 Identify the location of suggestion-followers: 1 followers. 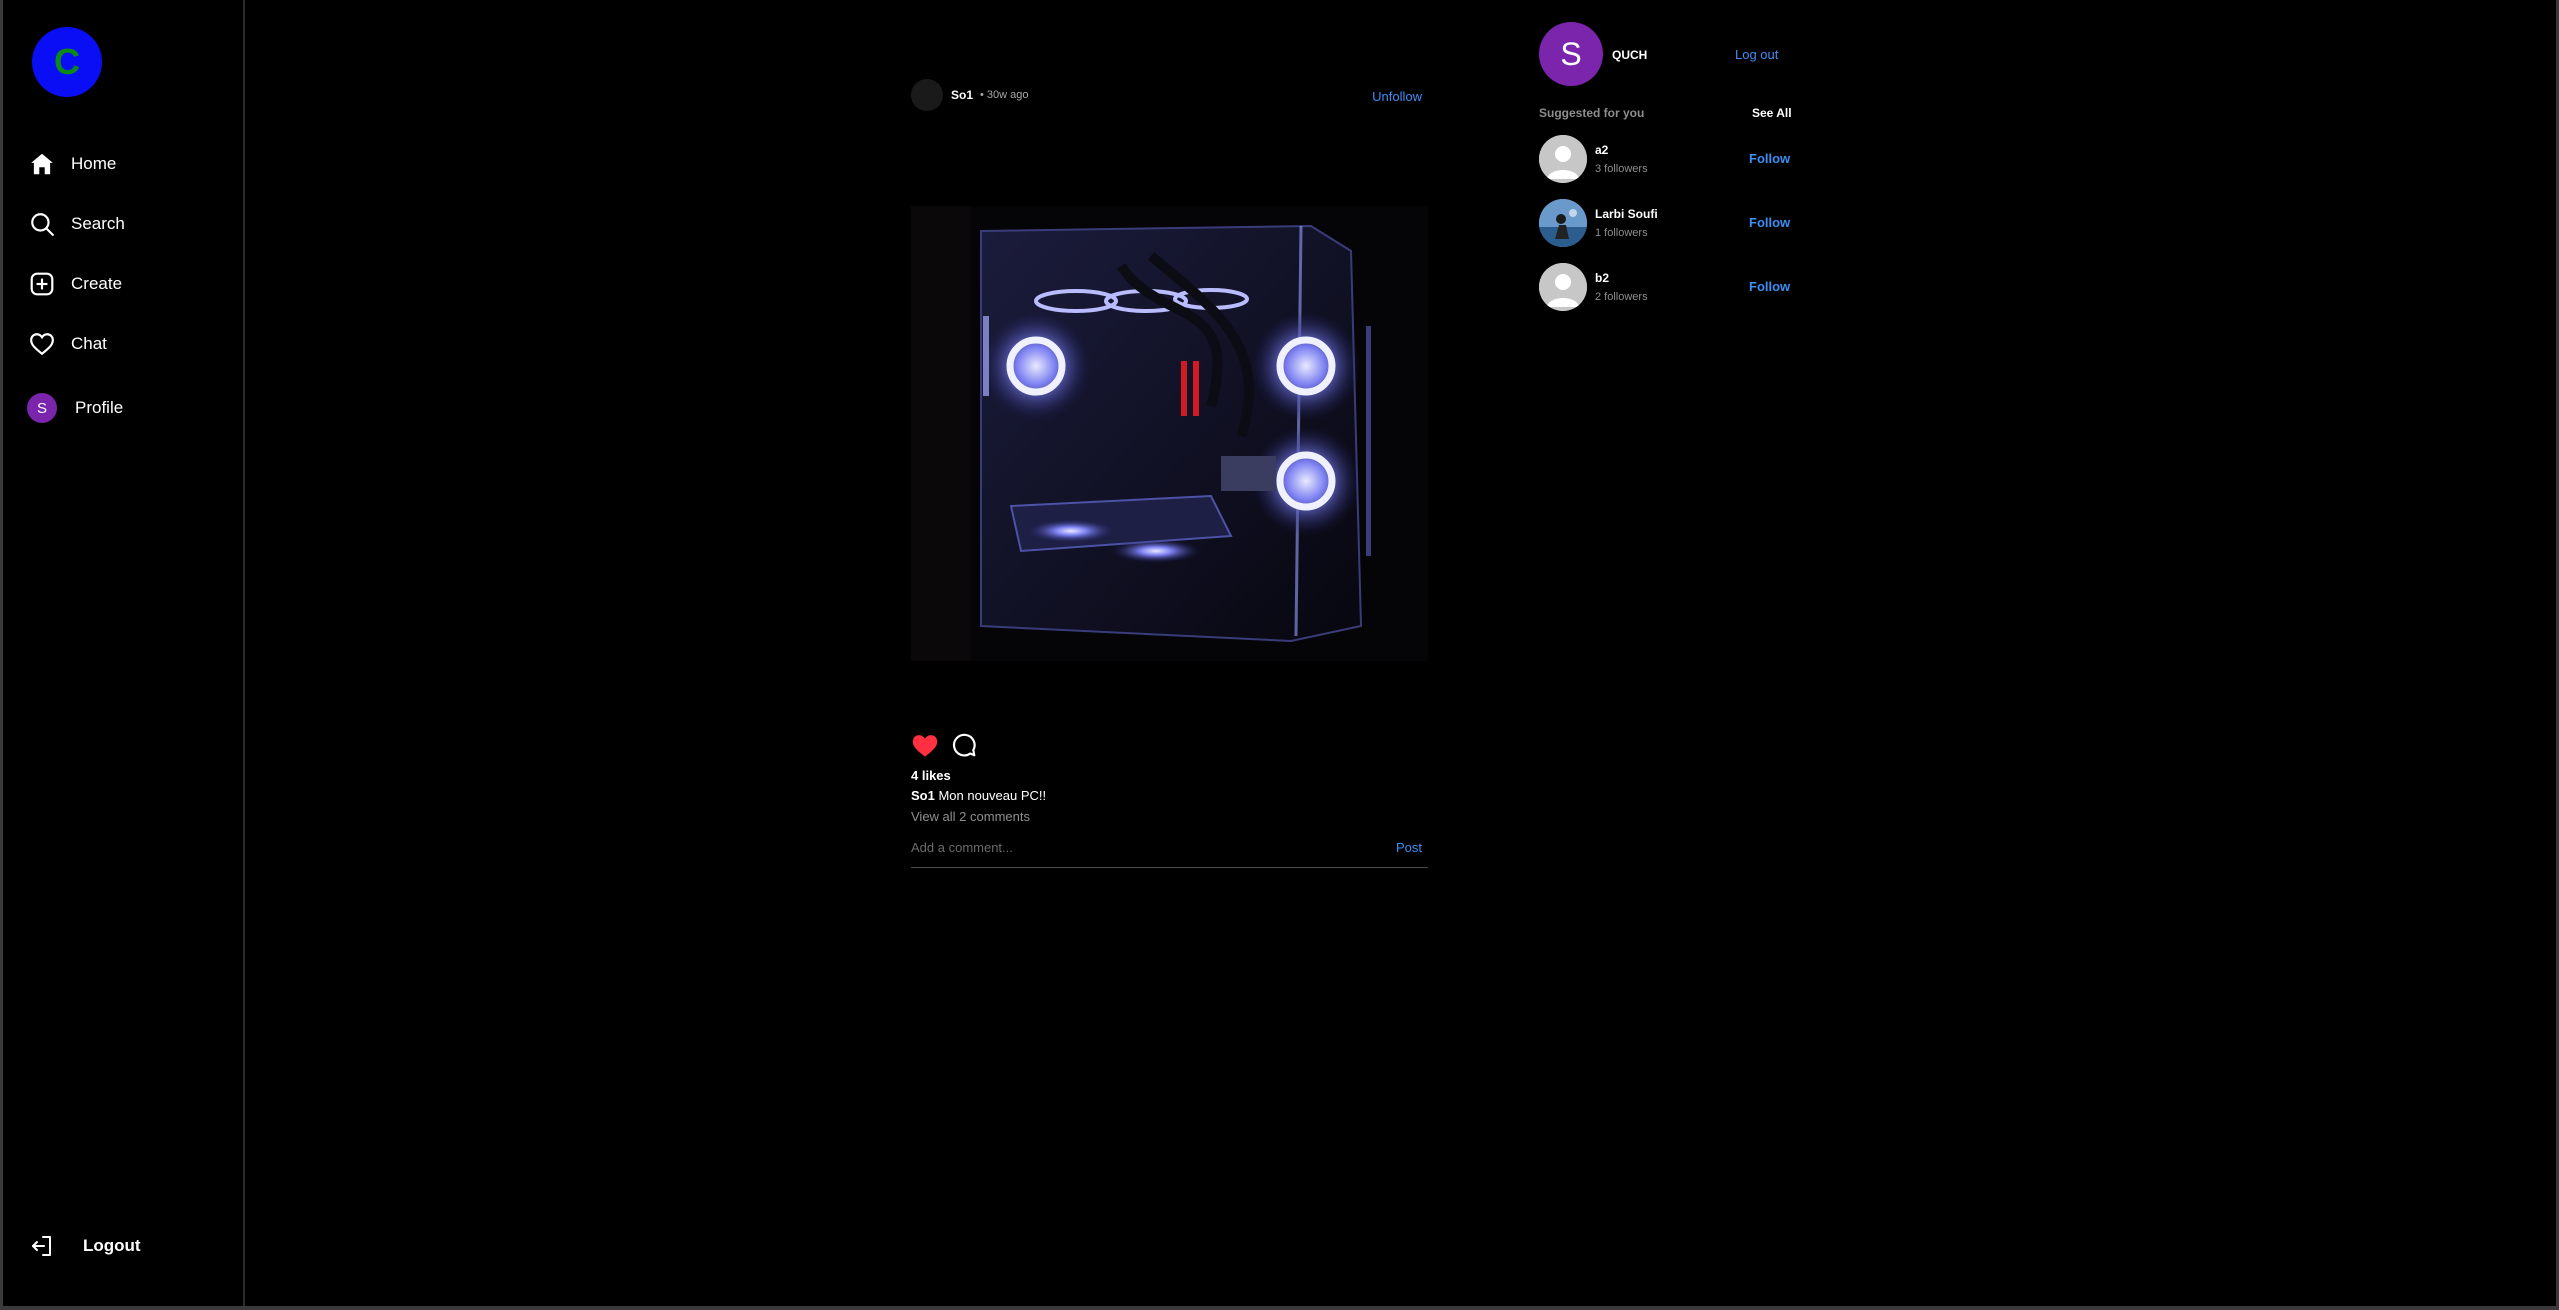
(1621, 233).